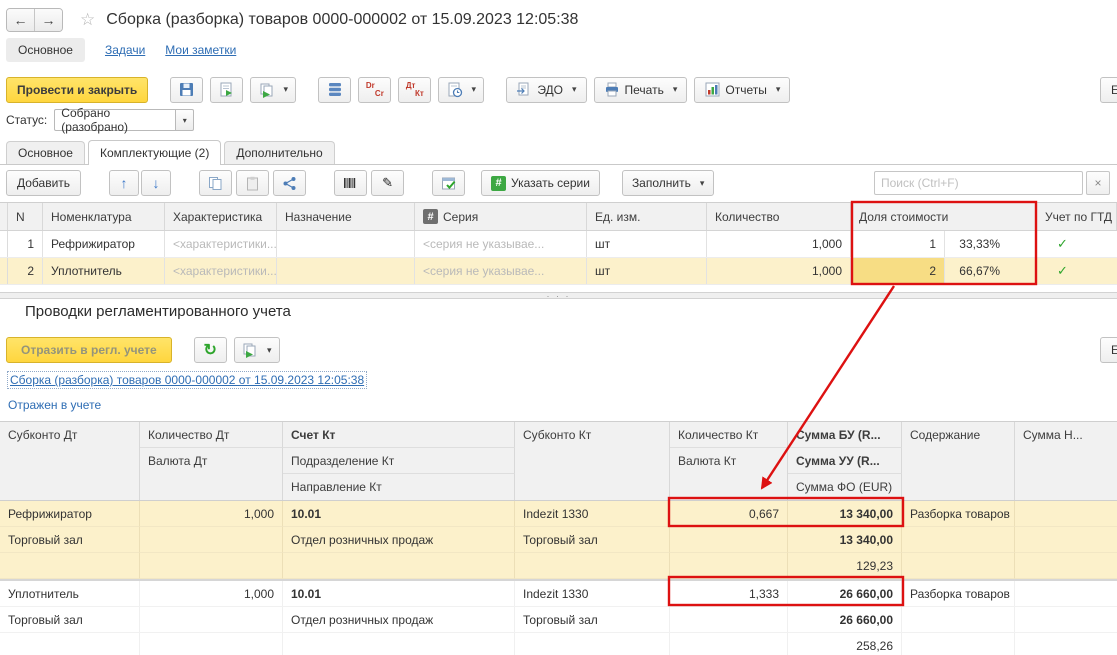 The width and height of the screenshot is (1117, 655). I want to click on forward-button: →, so click(48, 20).